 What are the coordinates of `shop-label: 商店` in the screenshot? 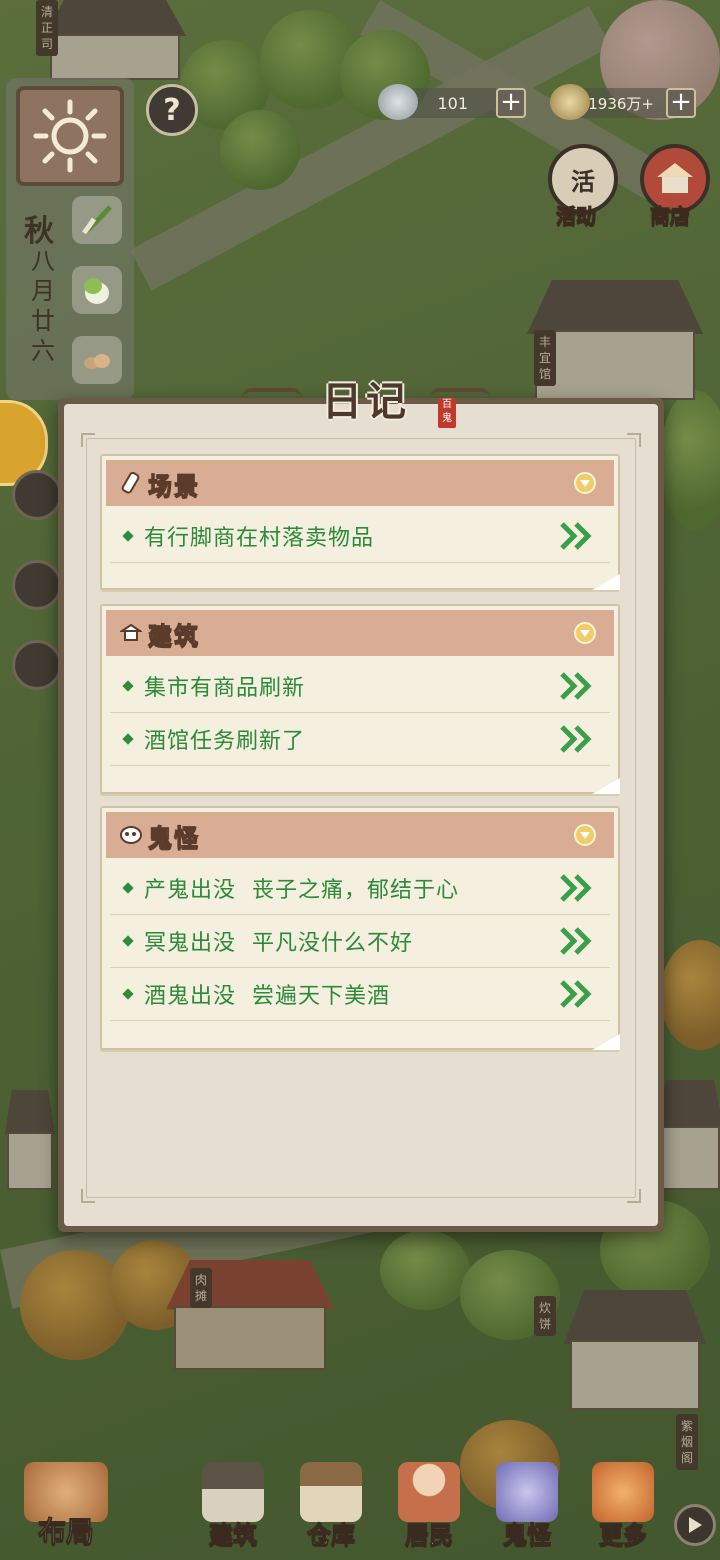 It's located at (670, 216).